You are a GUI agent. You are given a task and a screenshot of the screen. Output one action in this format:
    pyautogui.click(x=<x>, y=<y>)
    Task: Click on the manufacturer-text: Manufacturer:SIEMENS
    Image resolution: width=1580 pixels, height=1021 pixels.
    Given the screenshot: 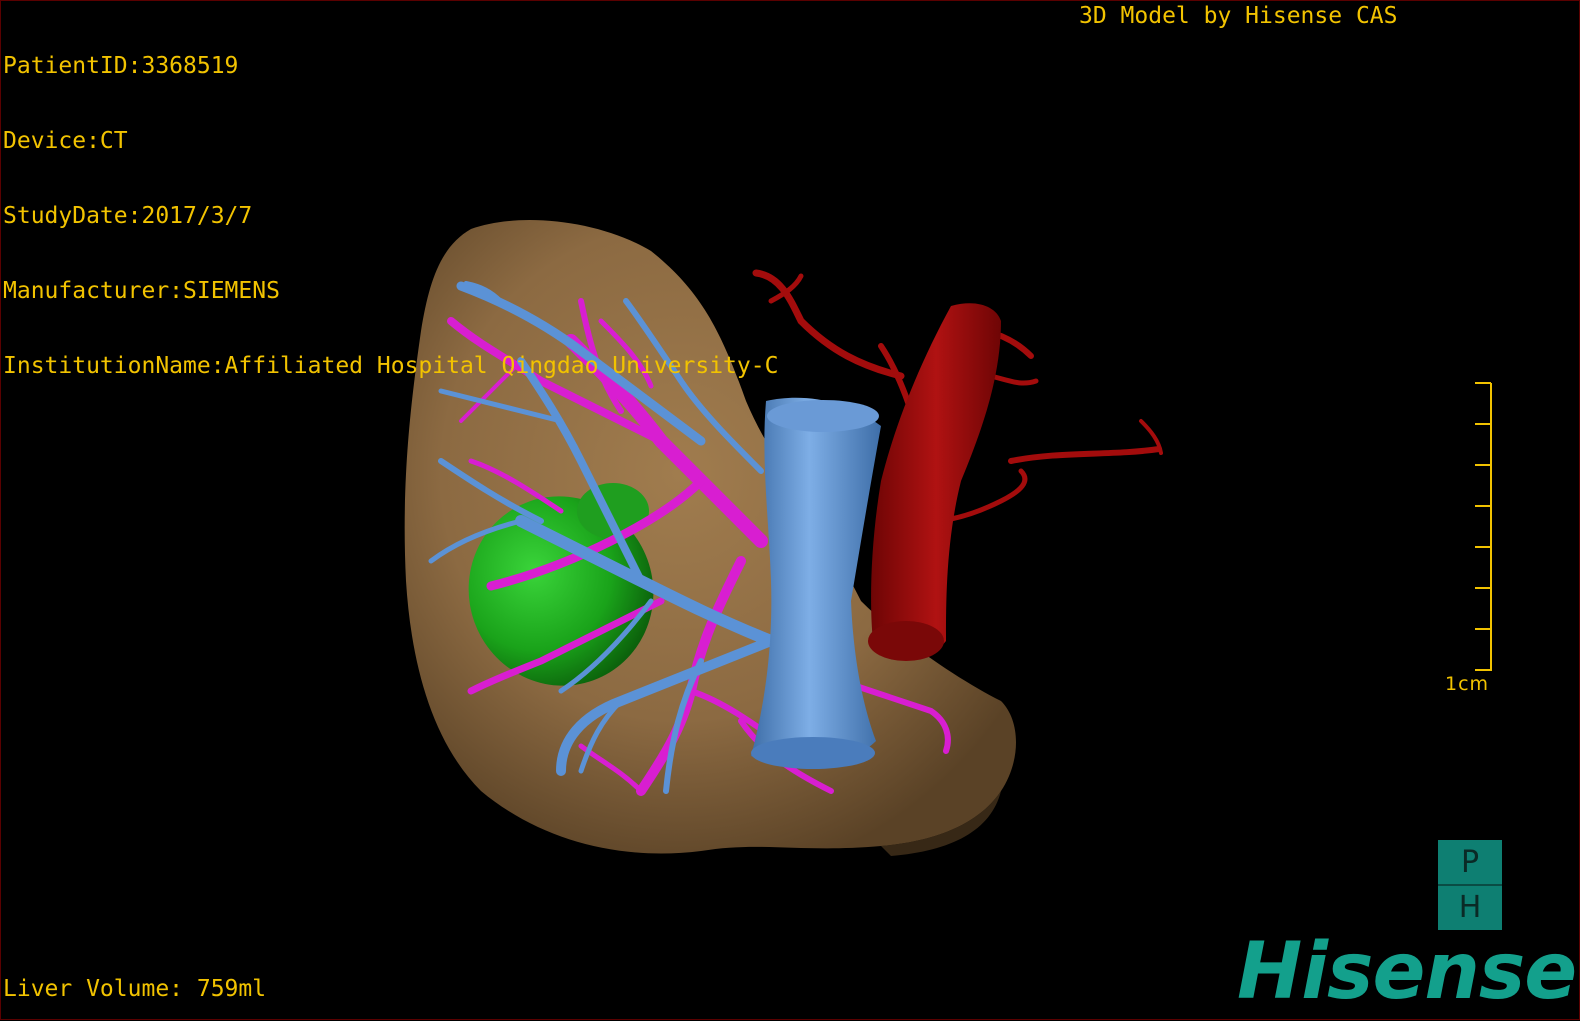 What is the action you would take?
    pyautogui.click(x=141, y=291)
    